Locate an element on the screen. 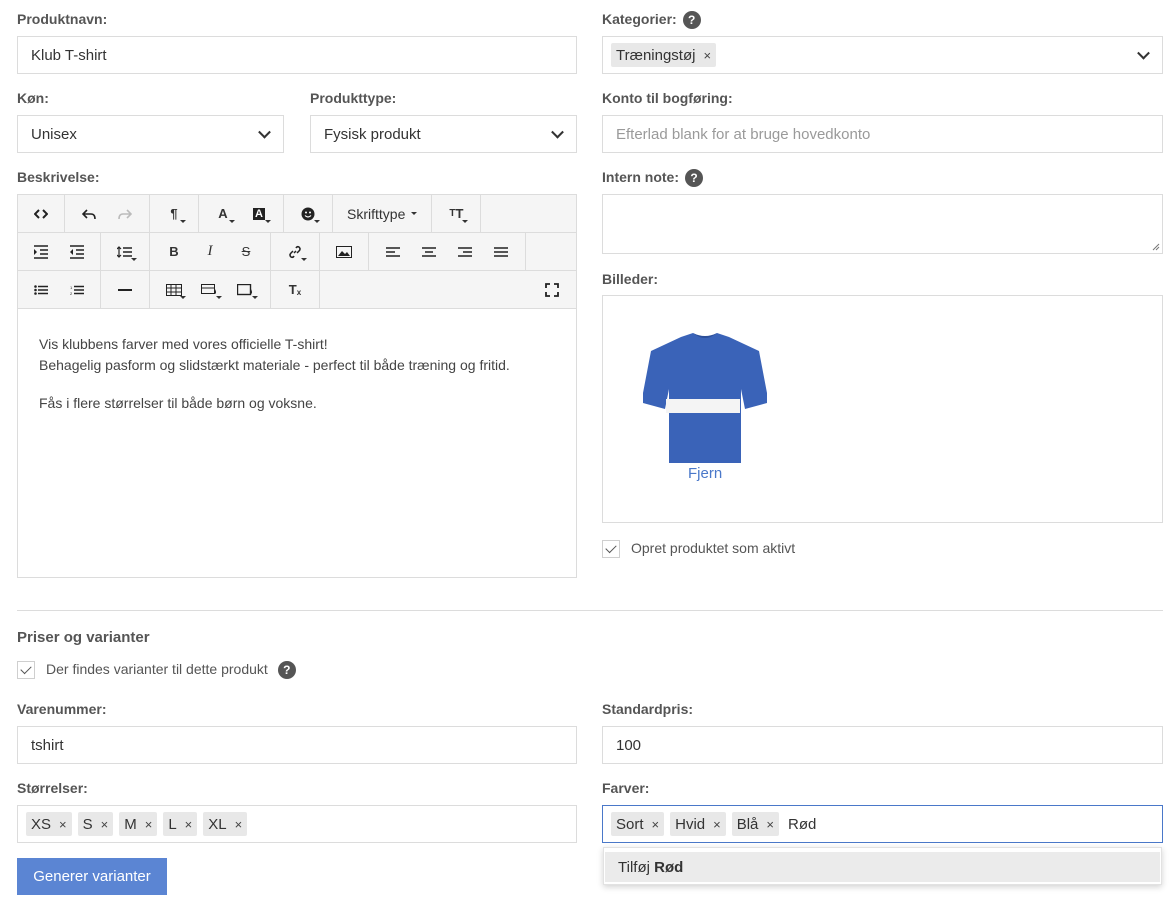 The height and width of the screenshot is (905, 1176). emoji-icon is located at coordinates (308, 213).